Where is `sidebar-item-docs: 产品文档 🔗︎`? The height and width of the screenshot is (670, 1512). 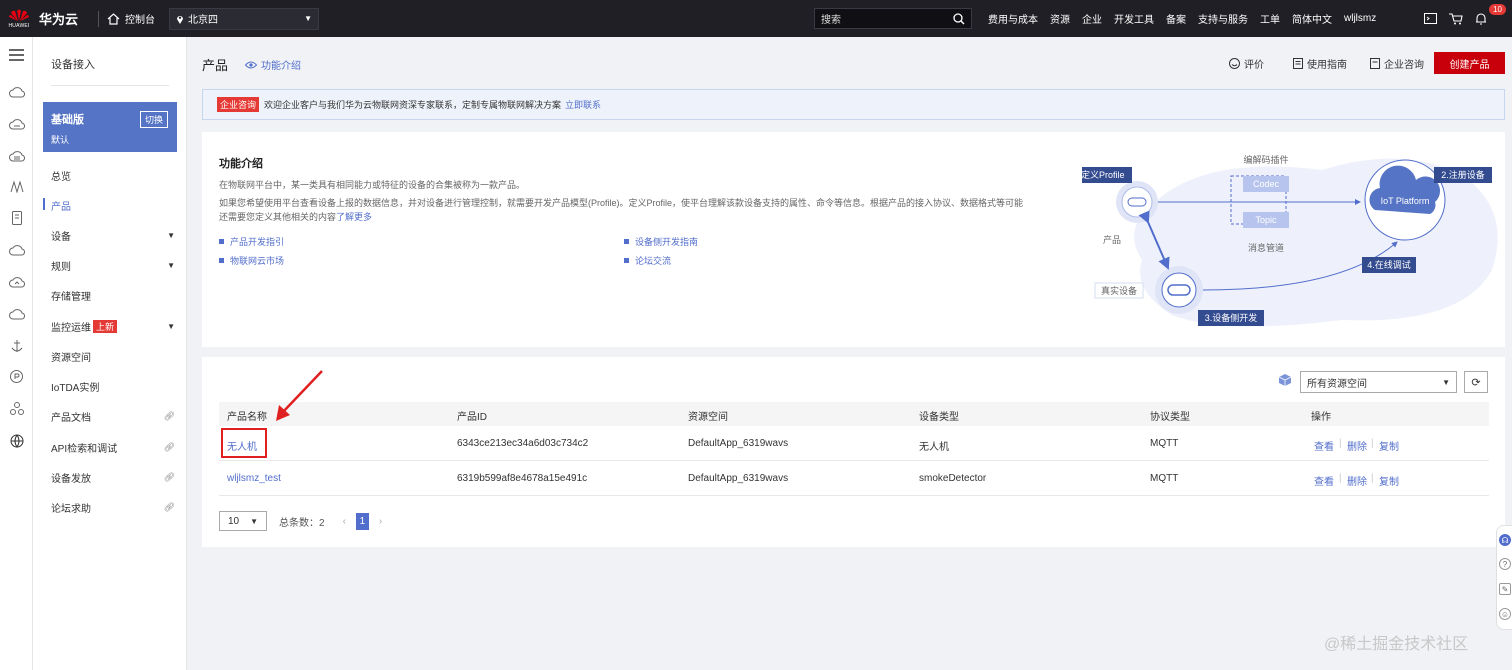
sidebar-item-docs: 产品文档 🔗︎ is located at coordinates (113, 416).